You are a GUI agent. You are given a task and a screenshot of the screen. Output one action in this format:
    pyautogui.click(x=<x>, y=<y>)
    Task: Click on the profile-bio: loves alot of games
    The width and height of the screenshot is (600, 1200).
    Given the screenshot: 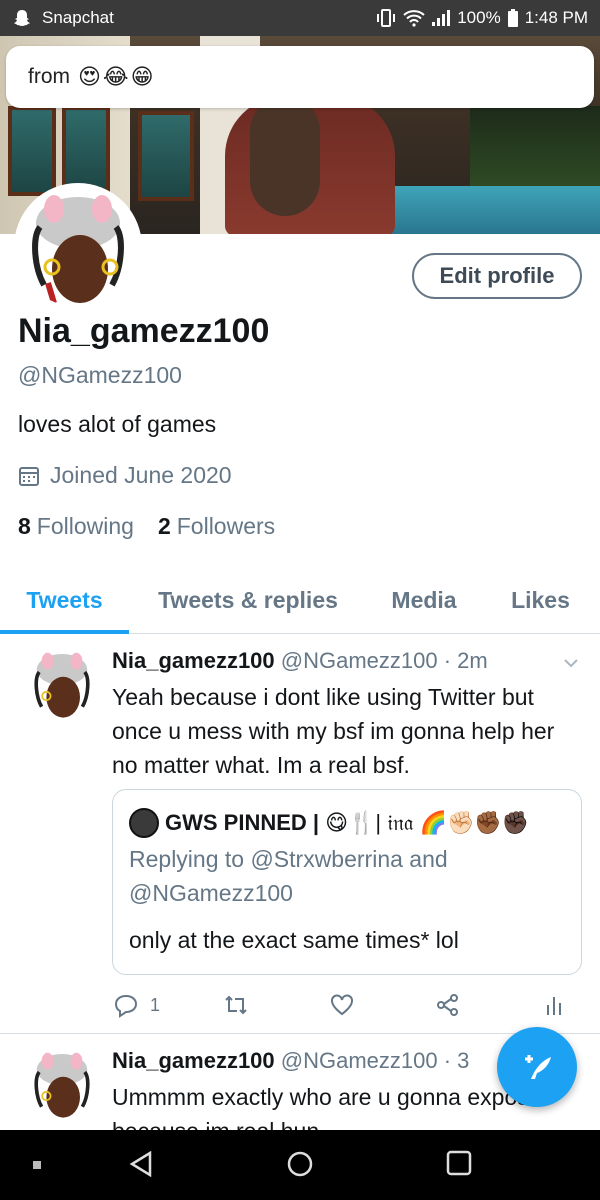 What is the action you would take?
    pyautogui.click(x=117, y=424)
    